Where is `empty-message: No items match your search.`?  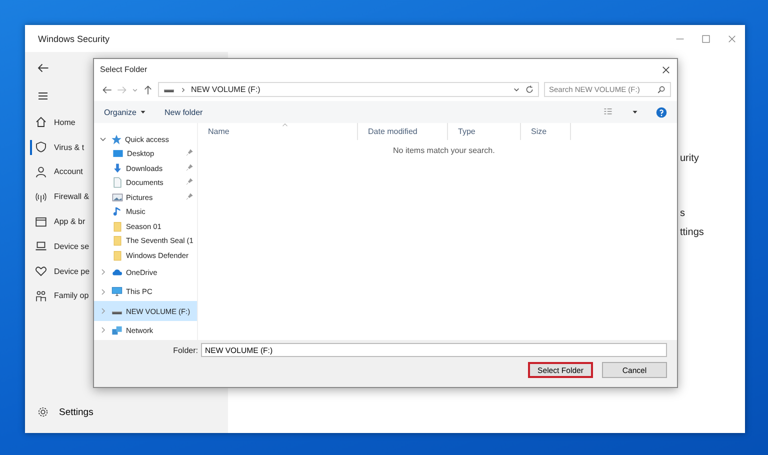
empty-message: No items match your search. is located at coordinates (444, 150).